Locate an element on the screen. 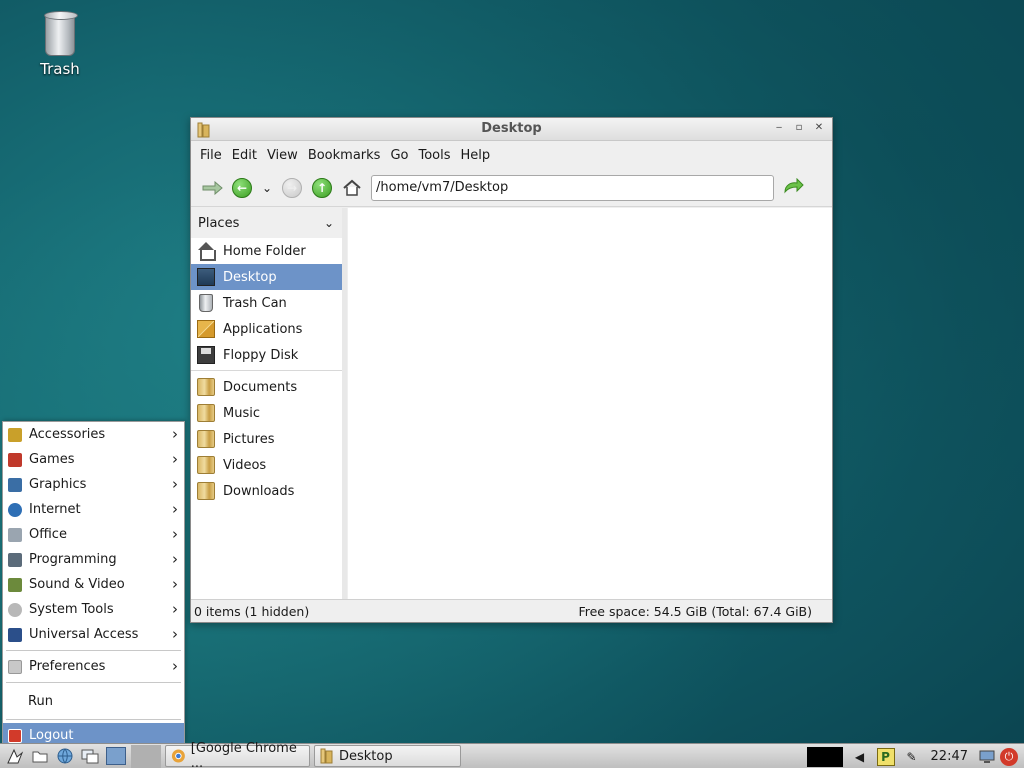 The image size is (1024, 768). task-desktop: Desktop is located at coordinates (387, 756).